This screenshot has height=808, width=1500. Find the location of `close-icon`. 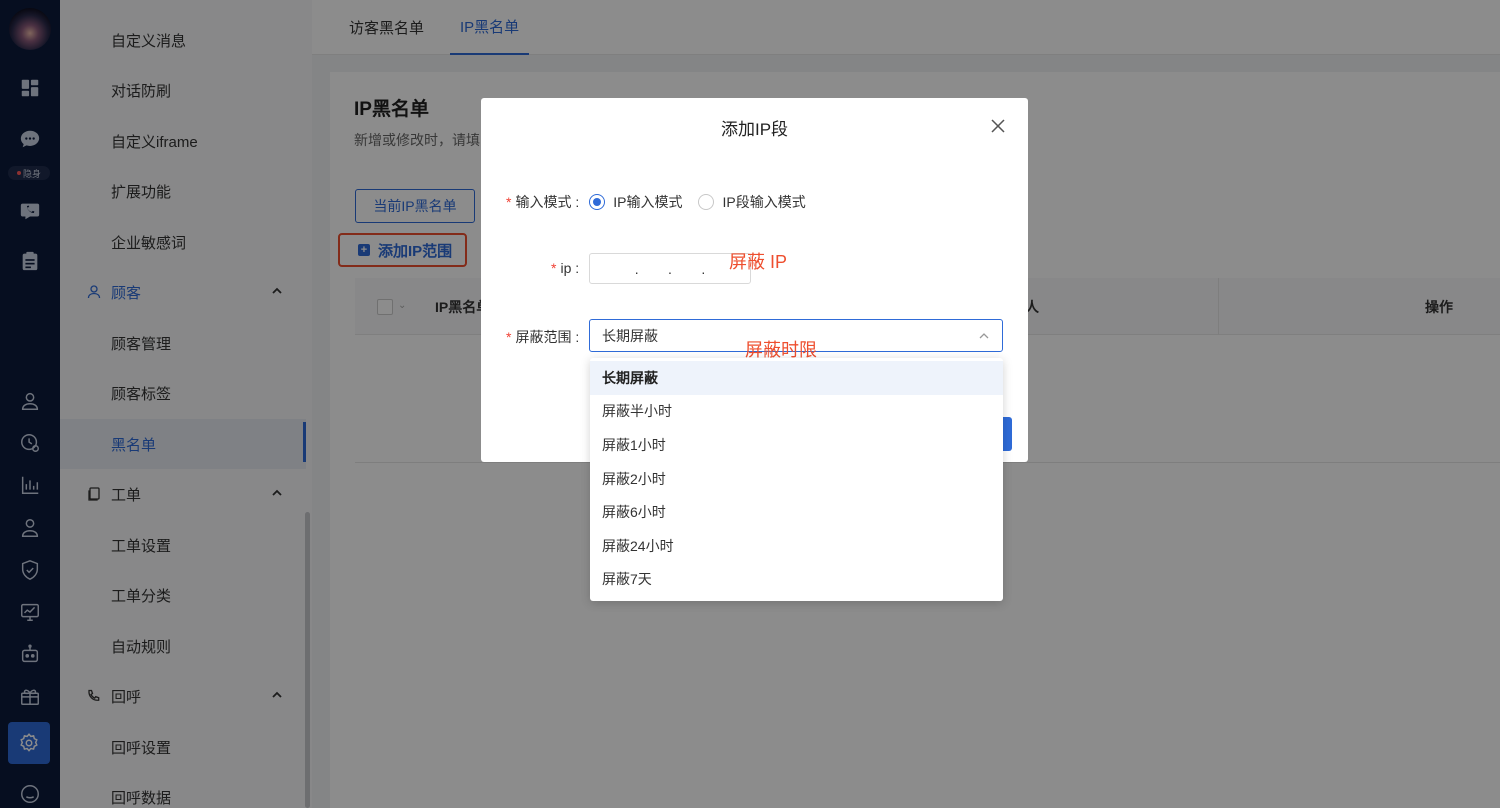

close-icon is located at coordinates (998, 126).